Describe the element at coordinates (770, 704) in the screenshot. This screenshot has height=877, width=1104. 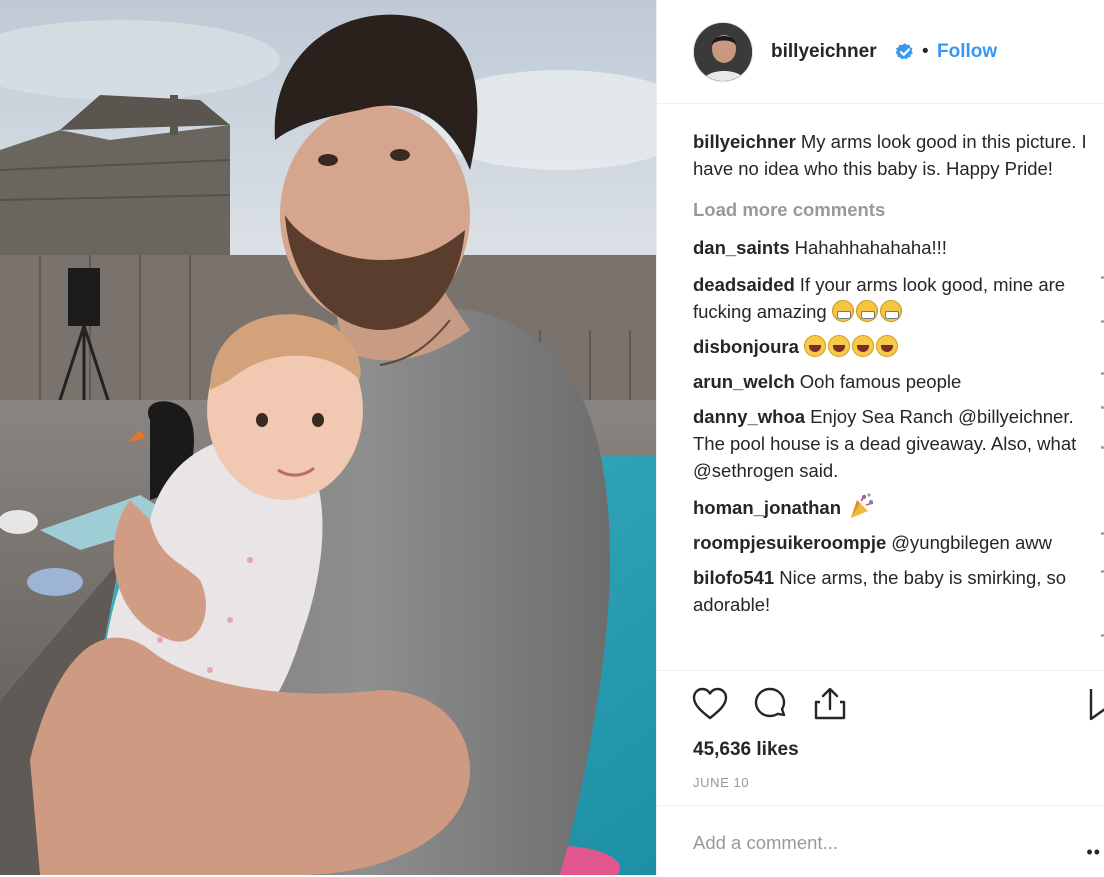
I see `comment-icon` at that location.